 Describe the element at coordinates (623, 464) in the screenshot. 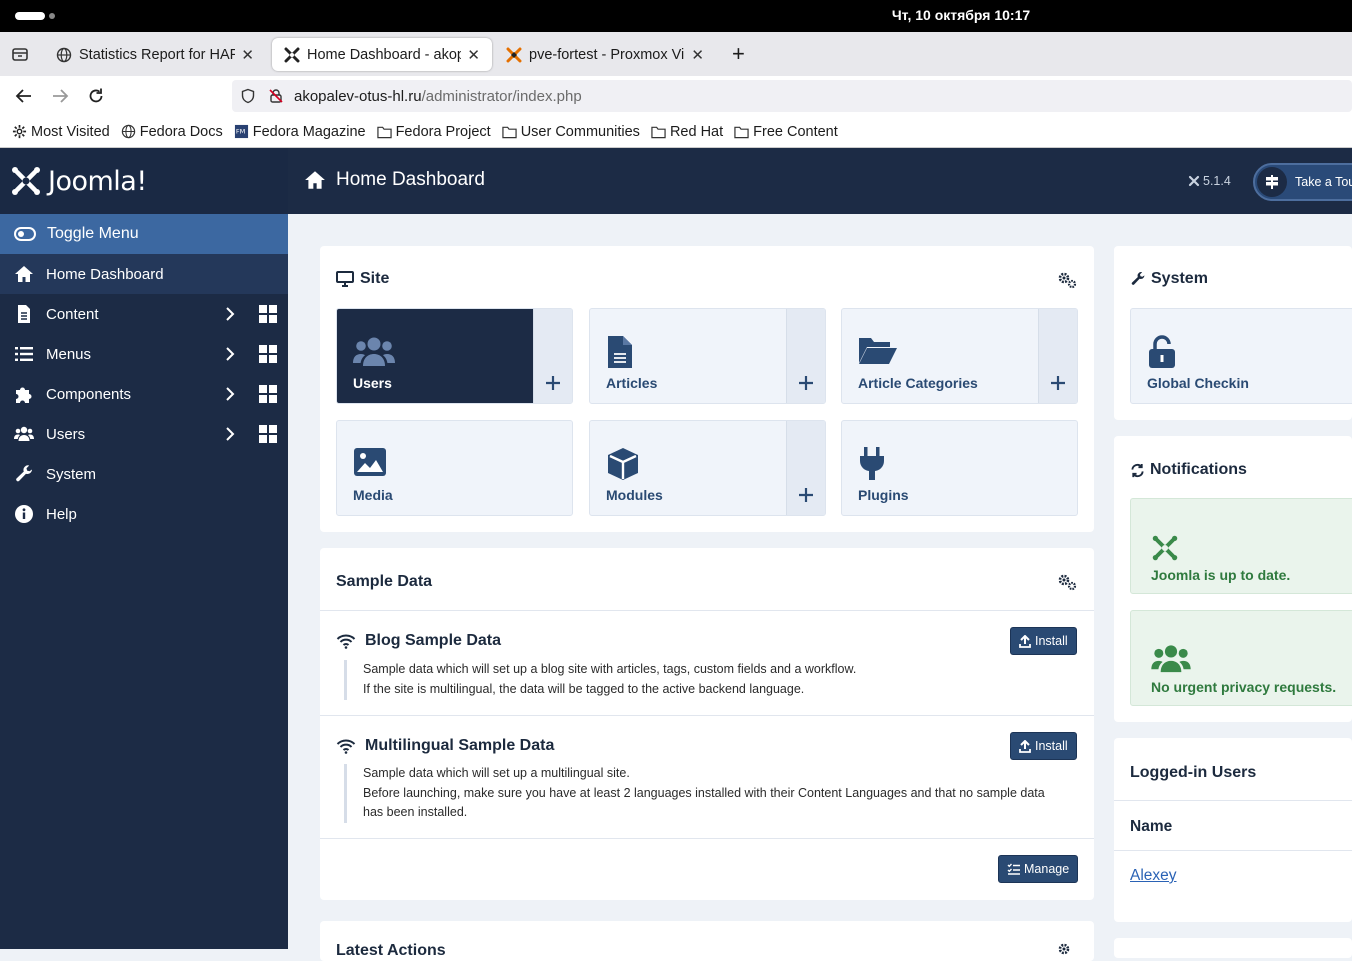

I see `cube-icon` at that location.